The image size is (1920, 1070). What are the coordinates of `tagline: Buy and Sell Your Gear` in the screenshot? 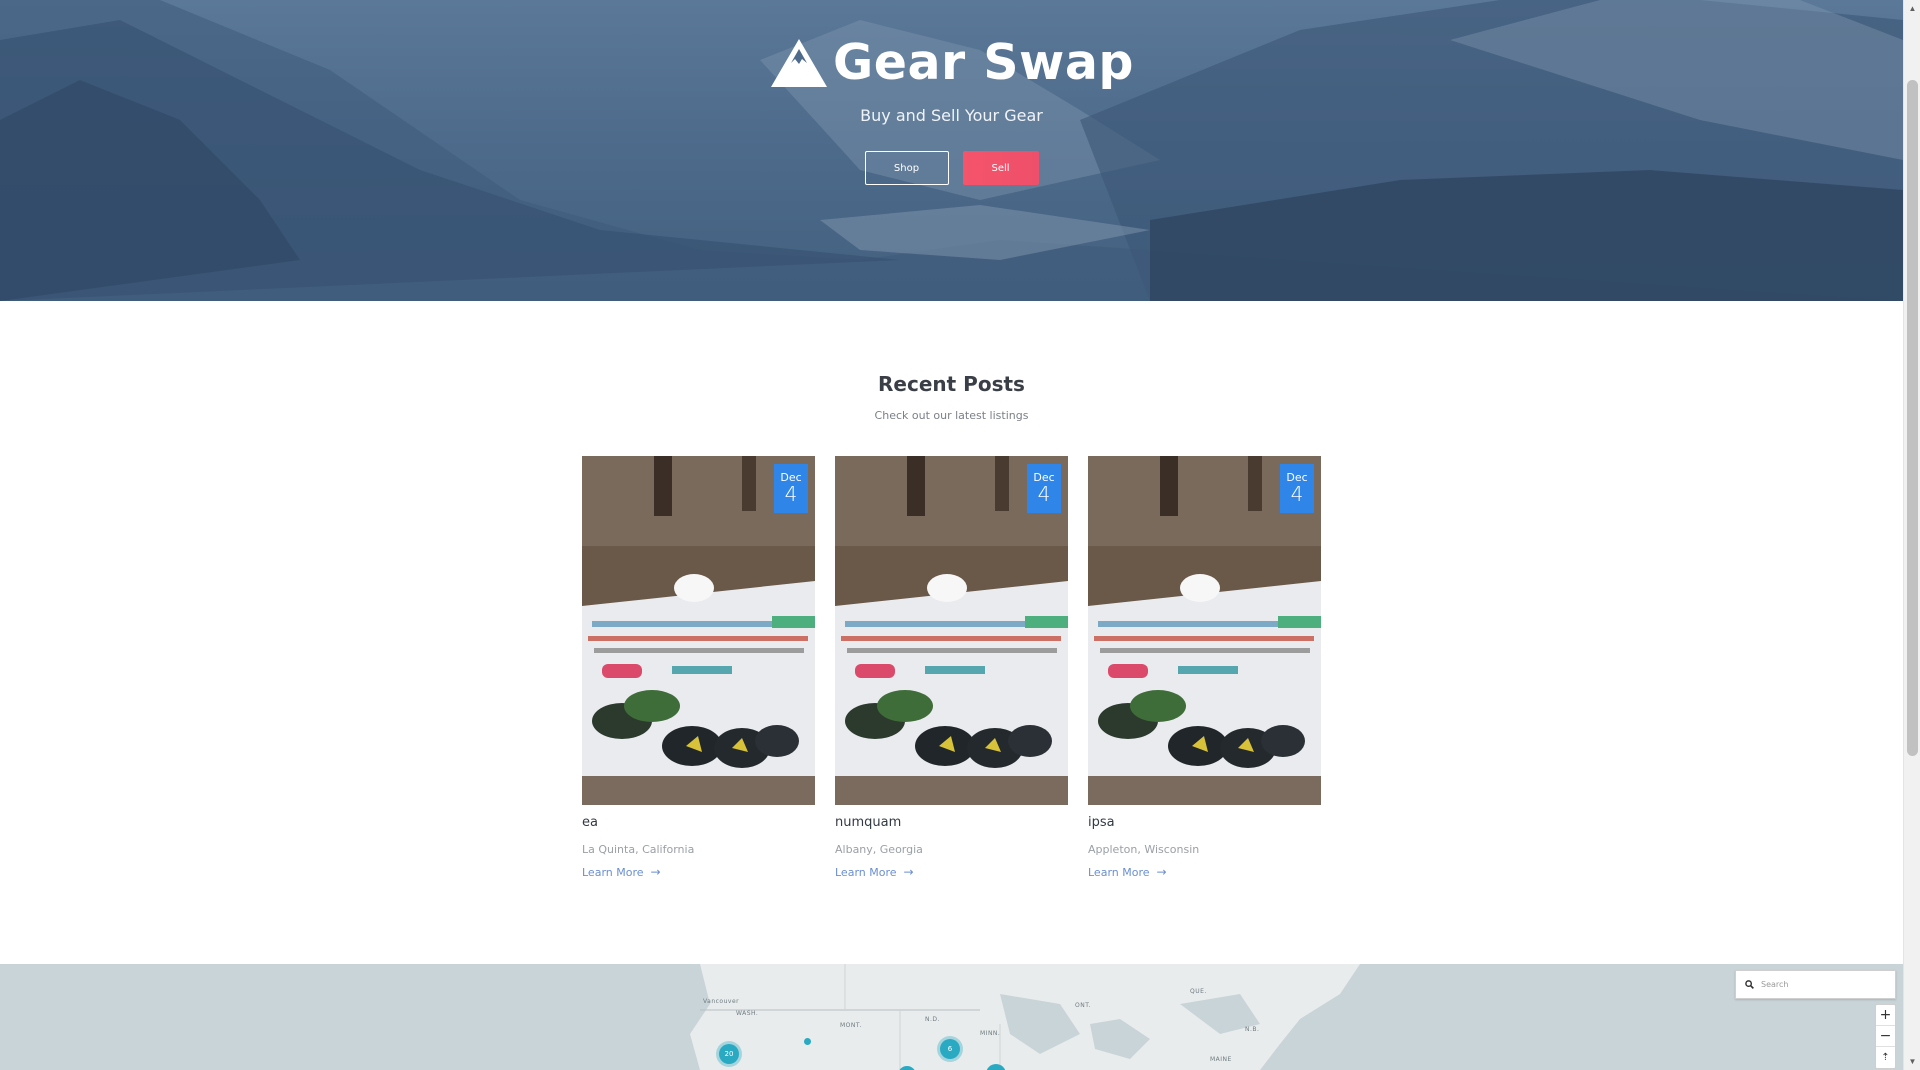 It's located at (951, 115).